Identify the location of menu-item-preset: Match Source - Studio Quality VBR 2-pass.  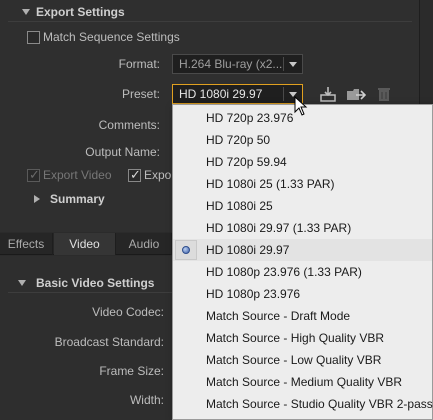
(303, 404).